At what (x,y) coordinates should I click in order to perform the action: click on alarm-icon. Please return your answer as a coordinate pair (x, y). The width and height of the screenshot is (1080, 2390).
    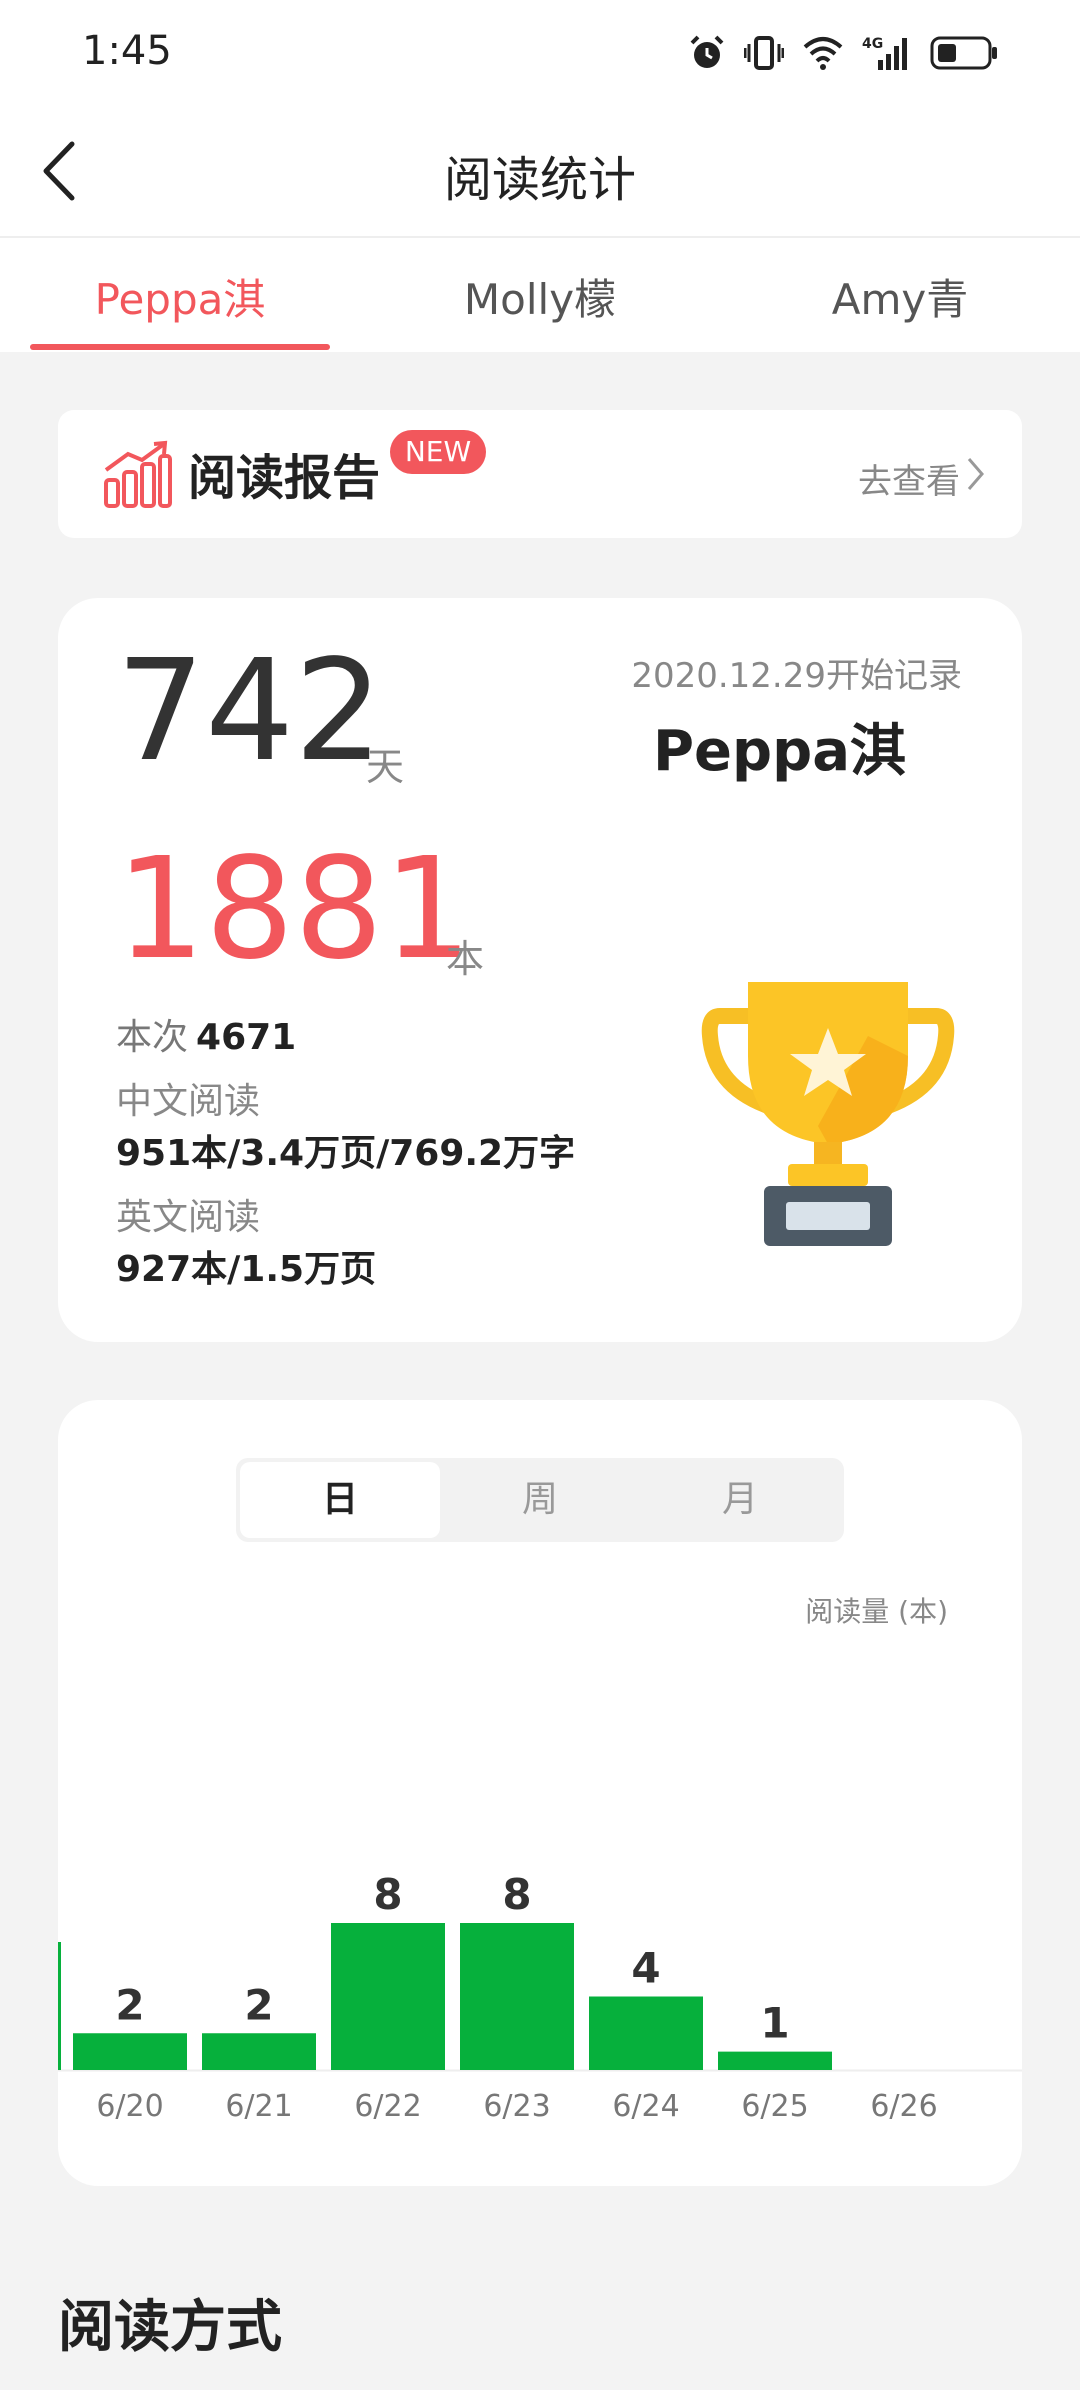
    Looking at the image, I should click on (707, 51).